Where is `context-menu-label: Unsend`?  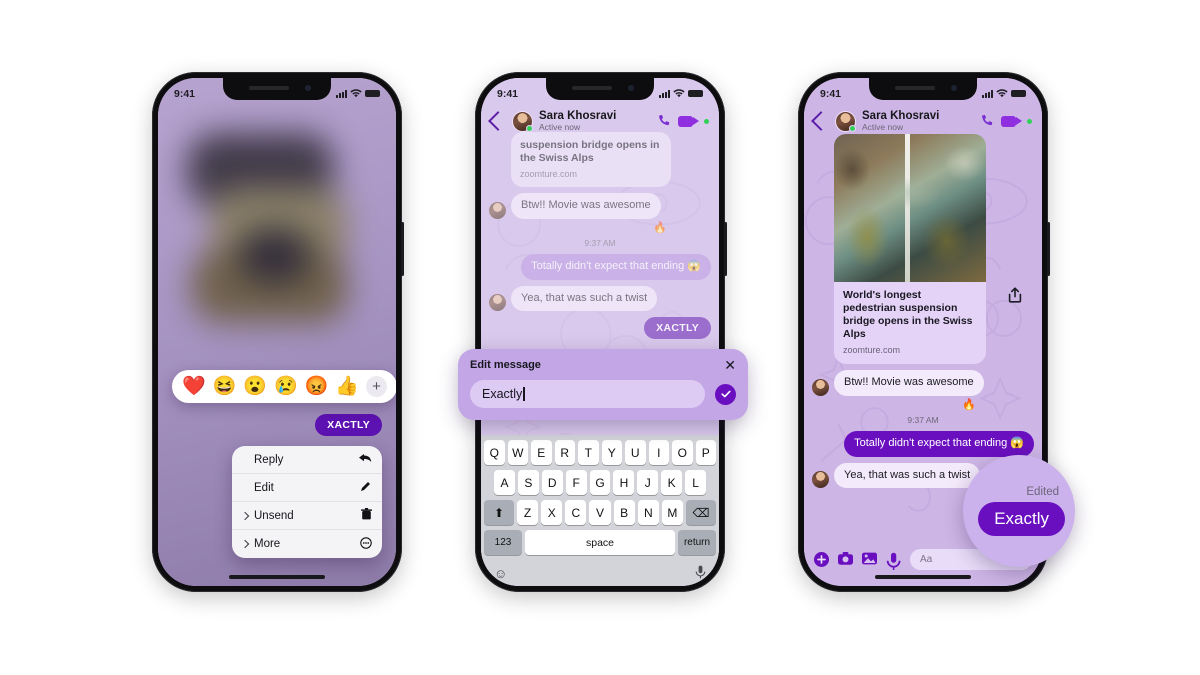 context-menu-label: Unsend is located at coordinates (274, 515).